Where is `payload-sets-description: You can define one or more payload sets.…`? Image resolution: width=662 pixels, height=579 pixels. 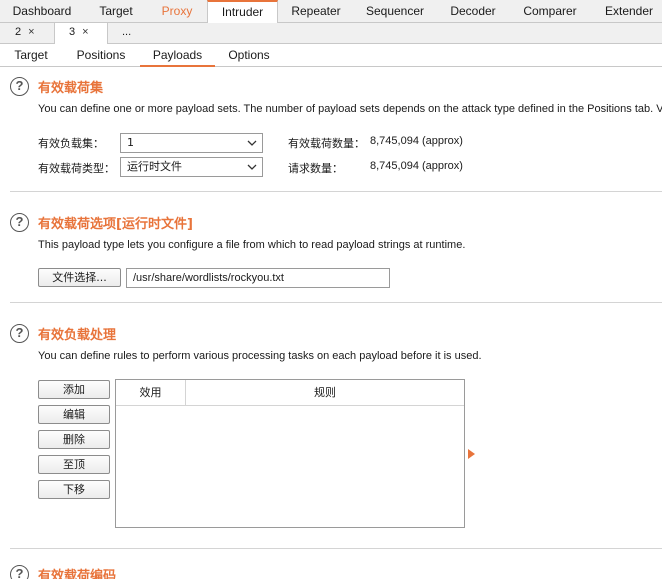 payload-sets-description: You can define one or more payload sets.… is located at coordinates (350, 109).